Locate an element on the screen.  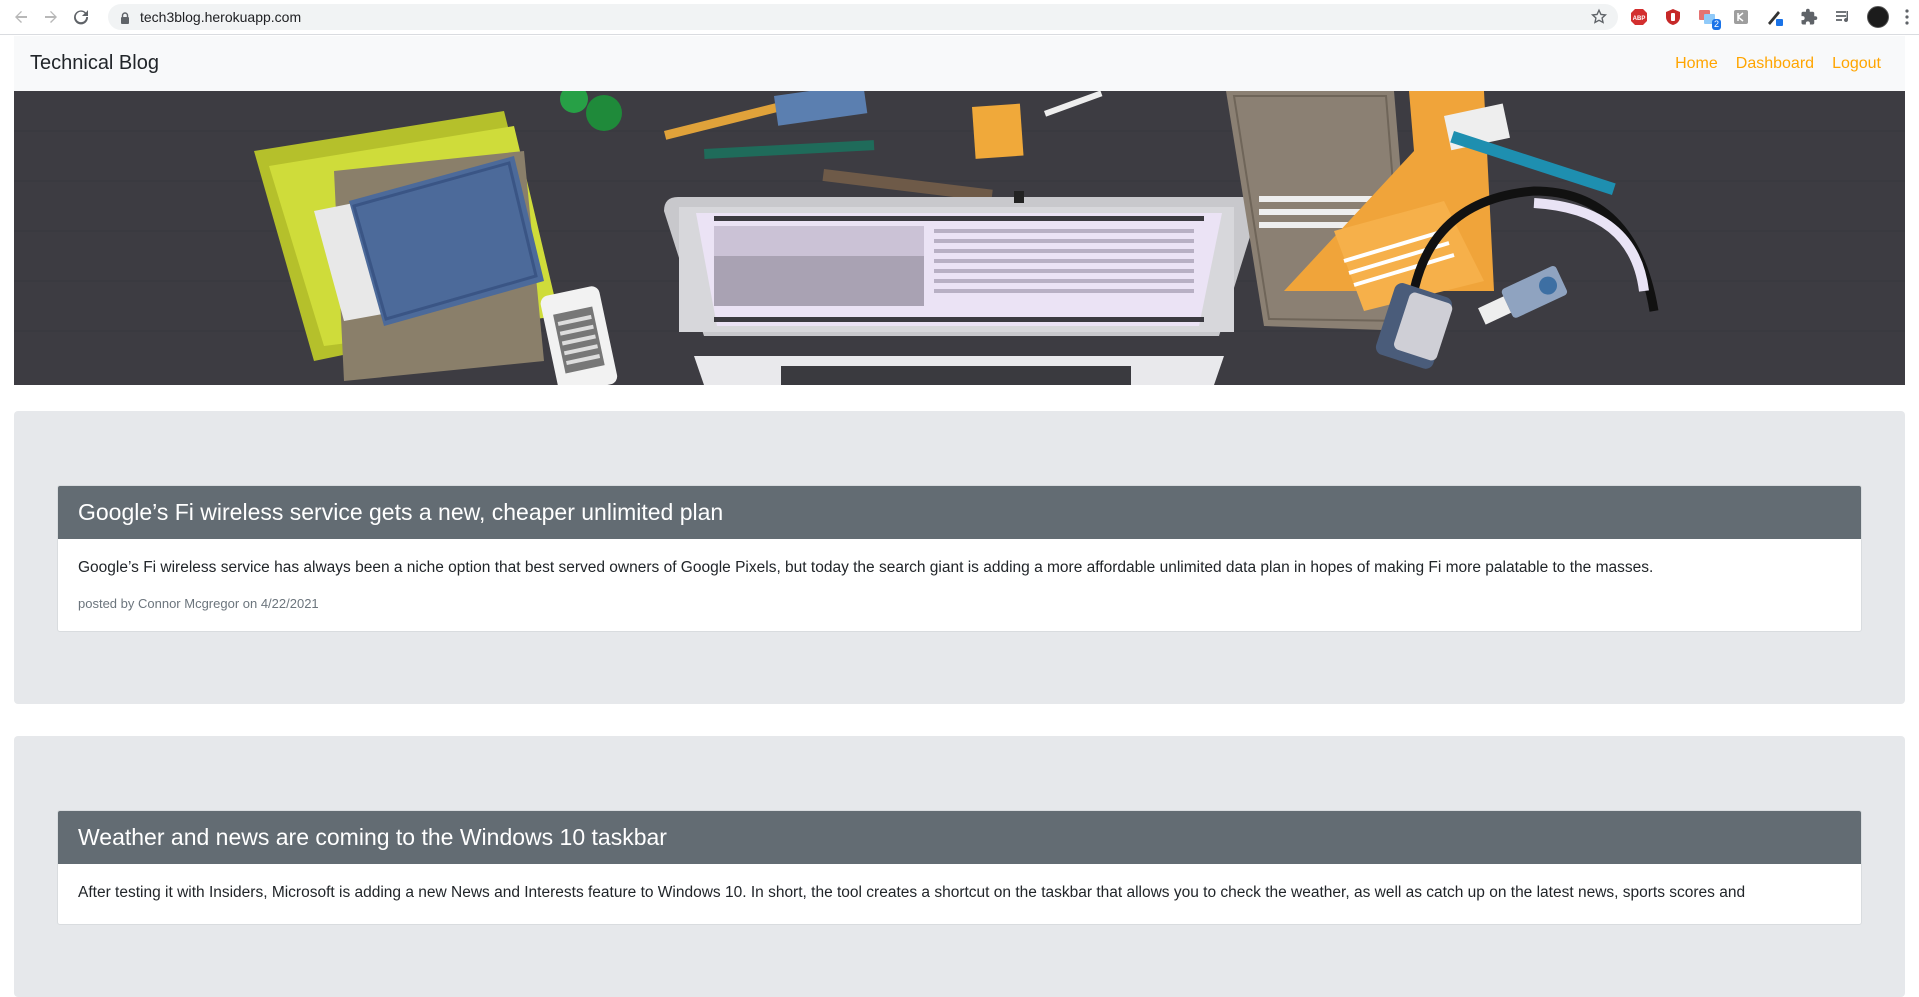
puzzle-icon is located at coordinates (1809, 17).